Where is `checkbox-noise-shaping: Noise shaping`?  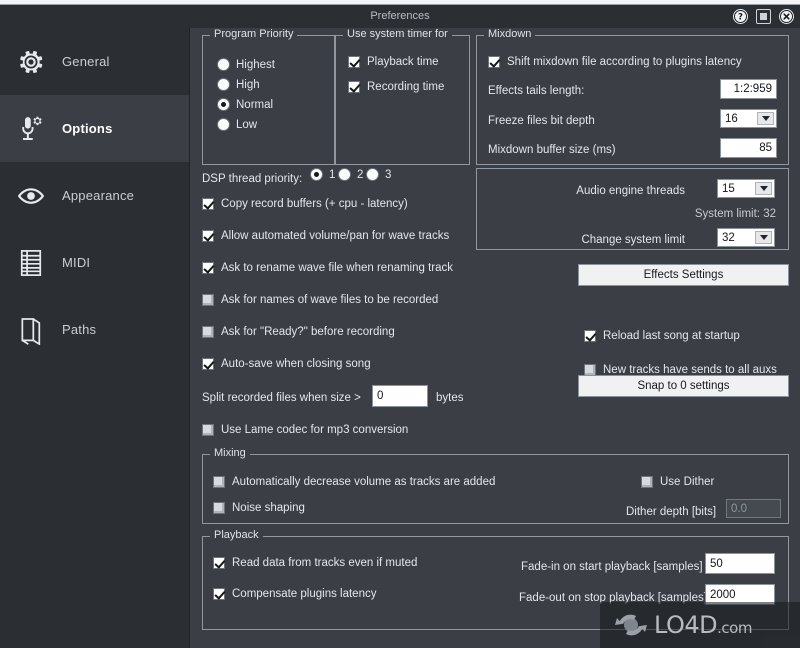
checkbox-noise-shaping: Noise shaping is located at coordinates (259, 508).